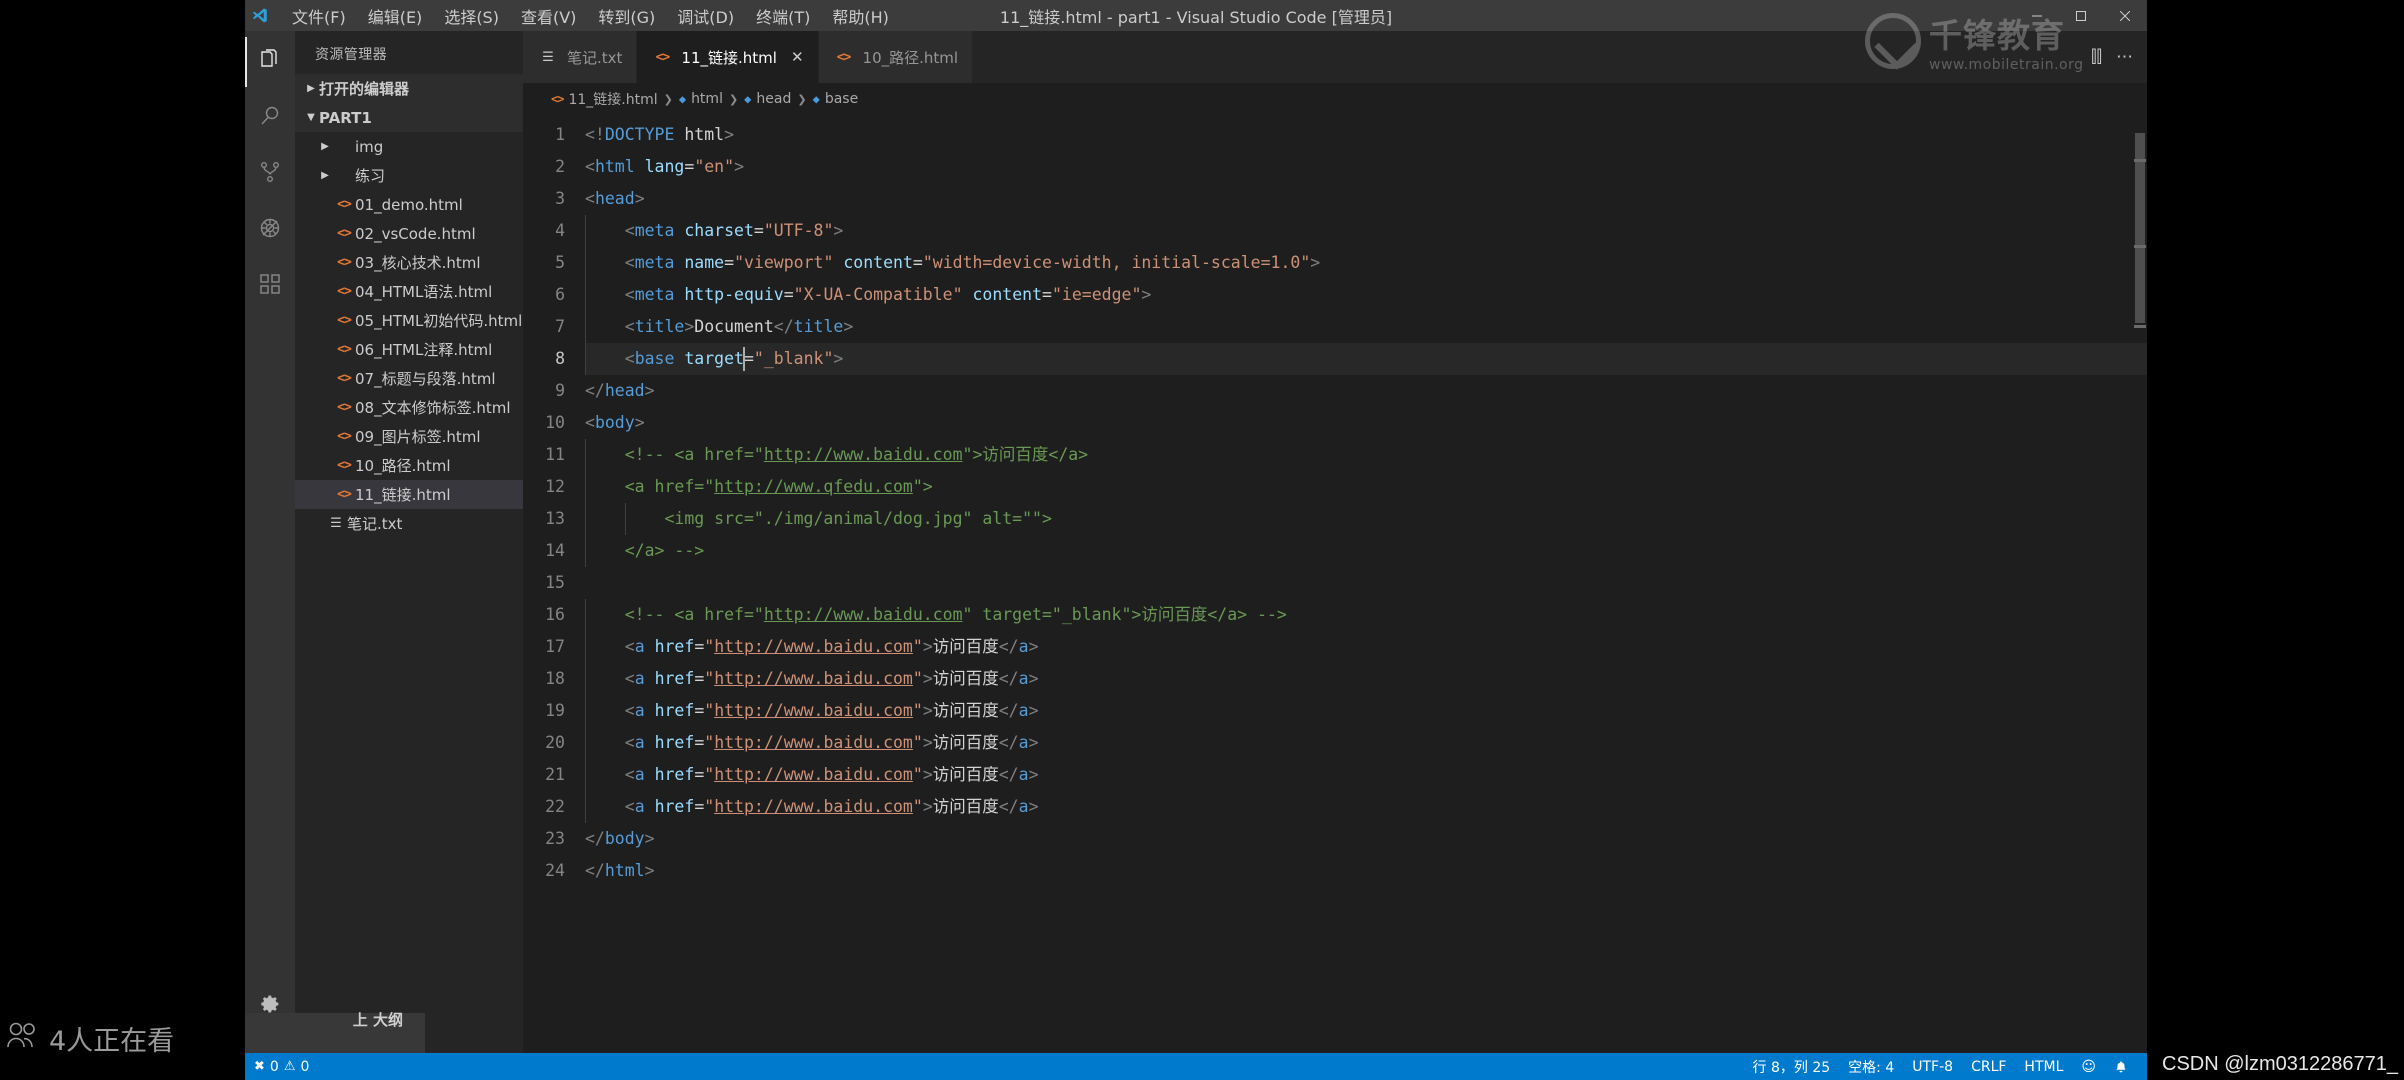 The height and width of the screenshot is (1080, 2404). What do you see at coordinates (433, 408) in the screenshot?
I see `tree-item-label: 08_文本修饰标签.html` at bounding box center [433, 408].